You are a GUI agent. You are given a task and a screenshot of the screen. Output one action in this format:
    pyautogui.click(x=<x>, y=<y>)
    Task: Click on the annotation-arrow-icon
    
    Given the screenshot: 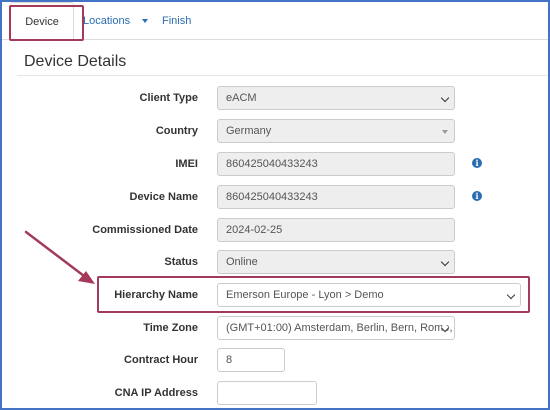 What is the action you would take?
    pyautogui.click(x=59, y=257)
    